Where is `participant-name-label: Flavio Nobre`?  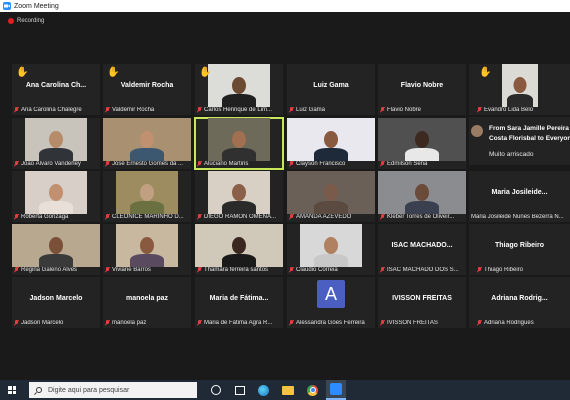 participant-name-label: Flavio Nobre is located at coordinates (422, 110).